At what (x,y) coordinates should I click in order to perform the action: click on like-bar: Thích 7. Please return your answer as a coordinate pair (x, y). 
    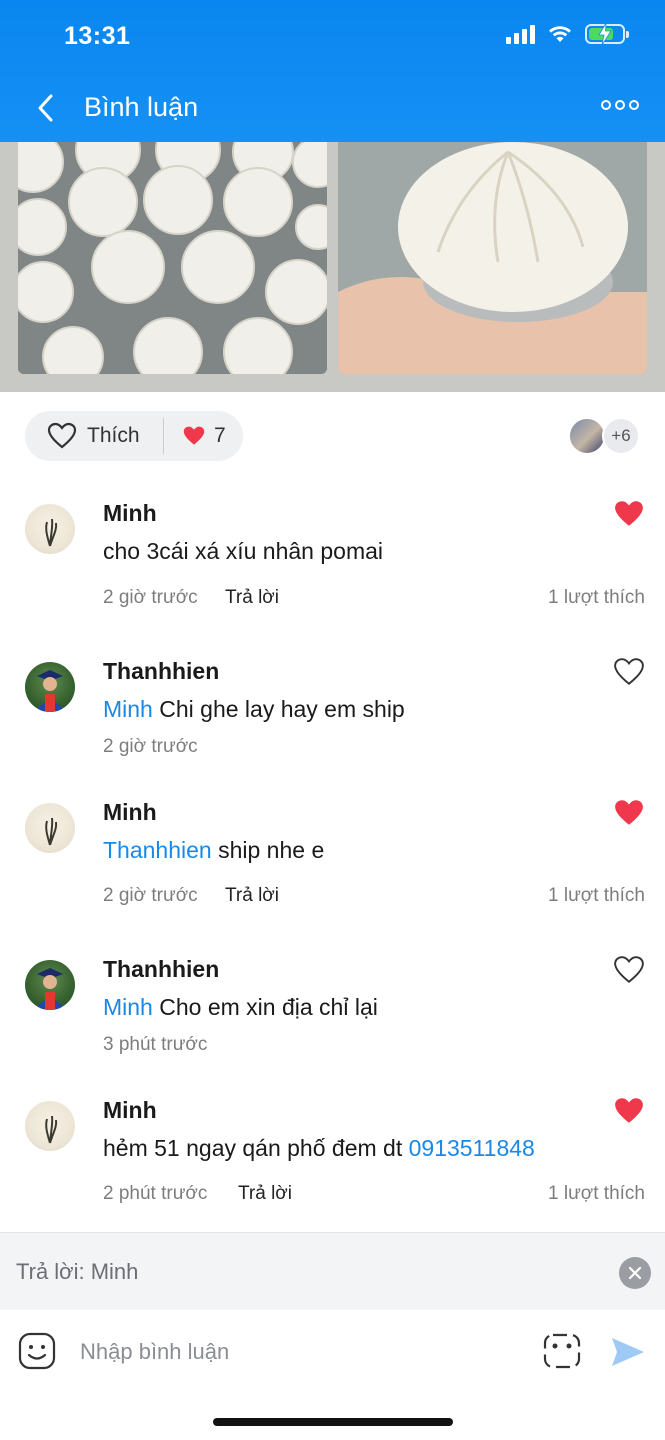
    Looking at the image, I should click on (134, 436).